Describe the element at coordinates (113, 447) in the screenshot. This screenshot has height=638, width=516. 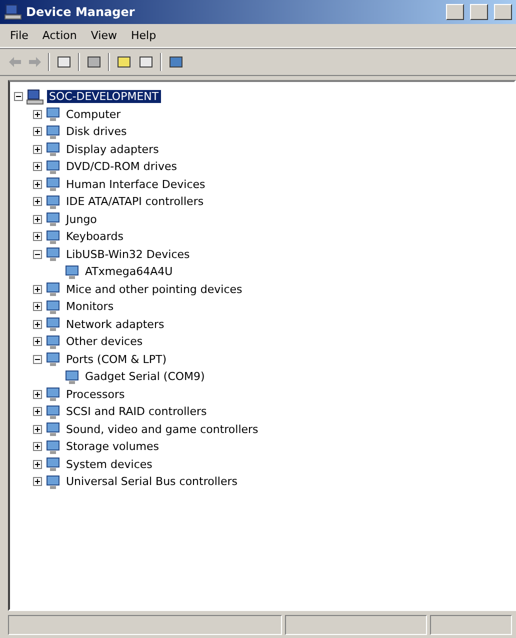
I see `tree-item: Storage volumes` at that location.